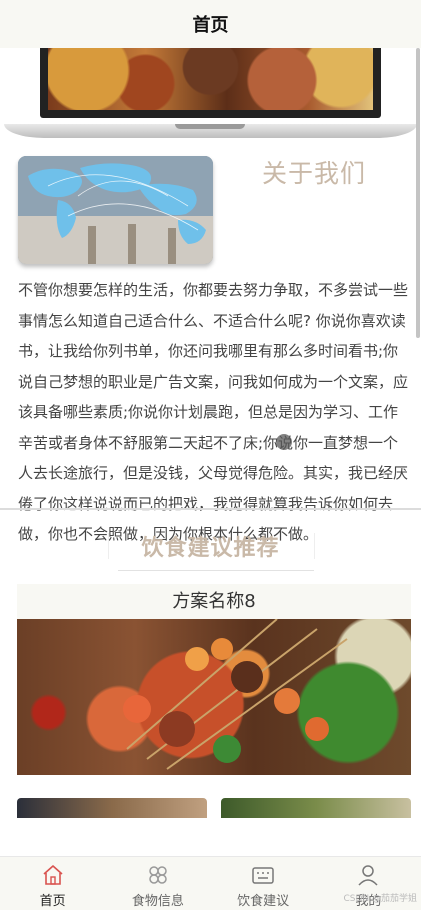 This screenshot has height=910, width=421. What do you see at coordinates (235, 694) in the screenshot?
I see `skewer-image` at bounding box center [235, 694].